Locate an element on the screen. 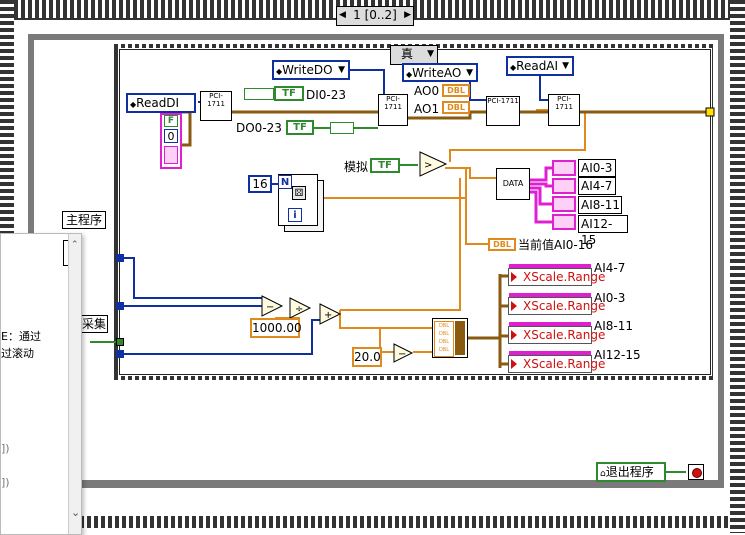 This screenshot has height=535, width=745. ai8-11-text: AI8-11 is located at coordinates (600, 205).